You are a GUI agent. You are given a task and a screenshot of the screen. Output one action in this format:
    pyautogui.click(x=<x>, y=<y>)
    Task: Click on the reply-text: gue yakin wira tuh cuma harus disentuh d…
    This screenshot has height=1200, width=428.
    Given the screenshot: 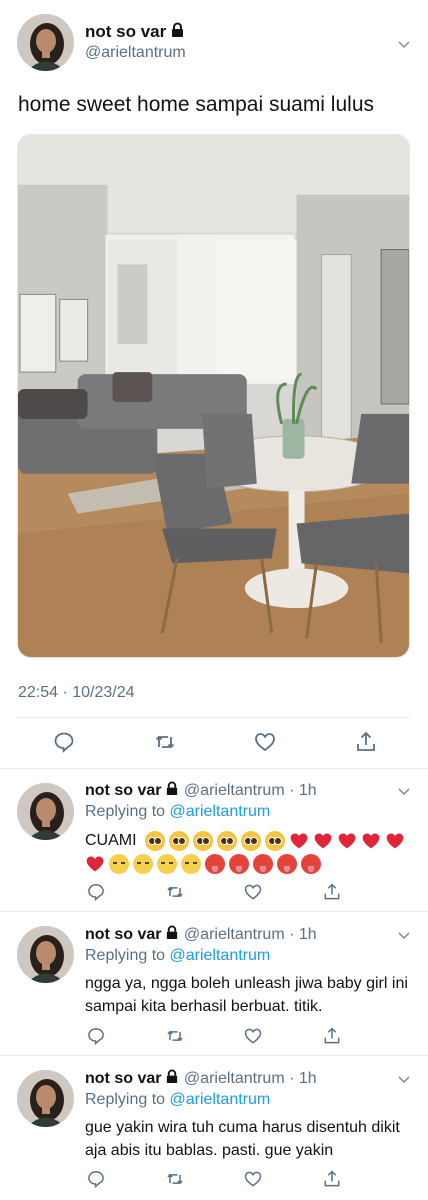 What is the action you would take?
    pyautogui.click(x=242, y=1139)
    